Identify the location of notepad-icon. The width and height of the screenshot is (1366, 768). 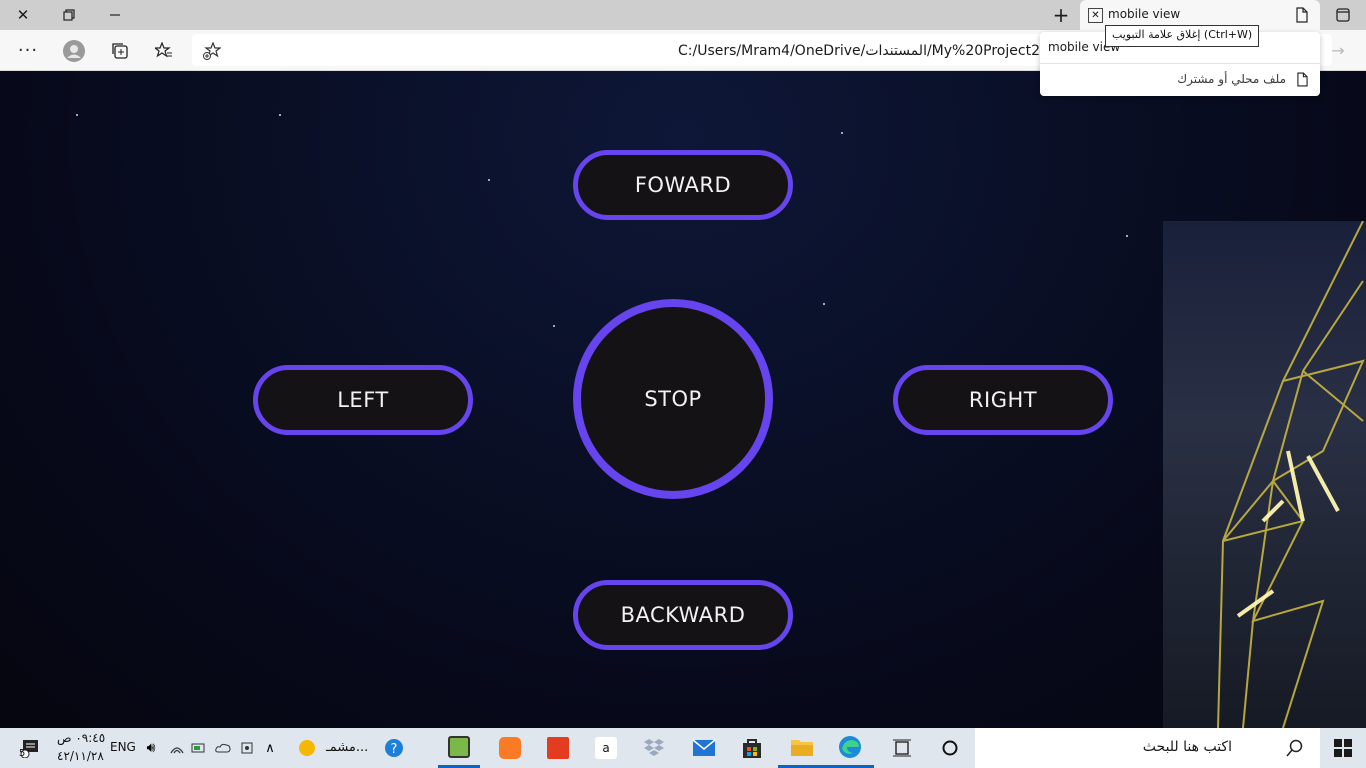
(459, 748).